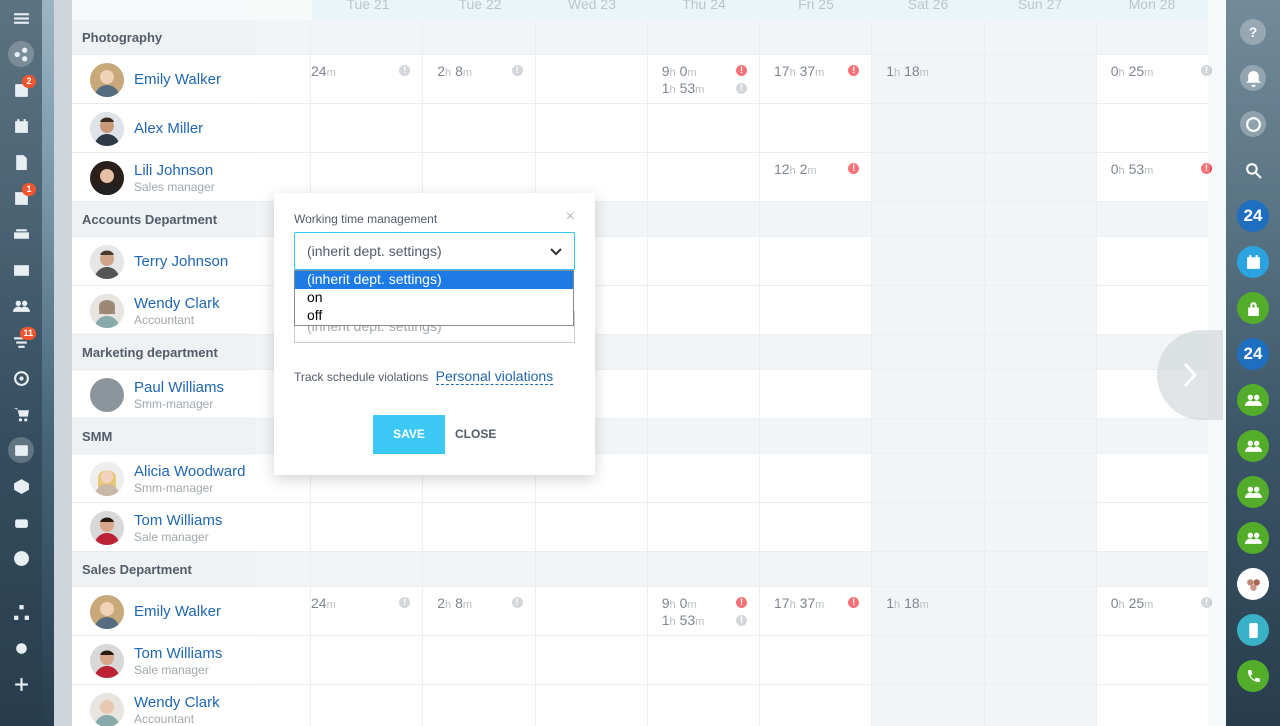 This screenshot has width=1280, height=726. Describe the element at coordinates (21, 378) in the screenshot. I see `target-icon` at that location.